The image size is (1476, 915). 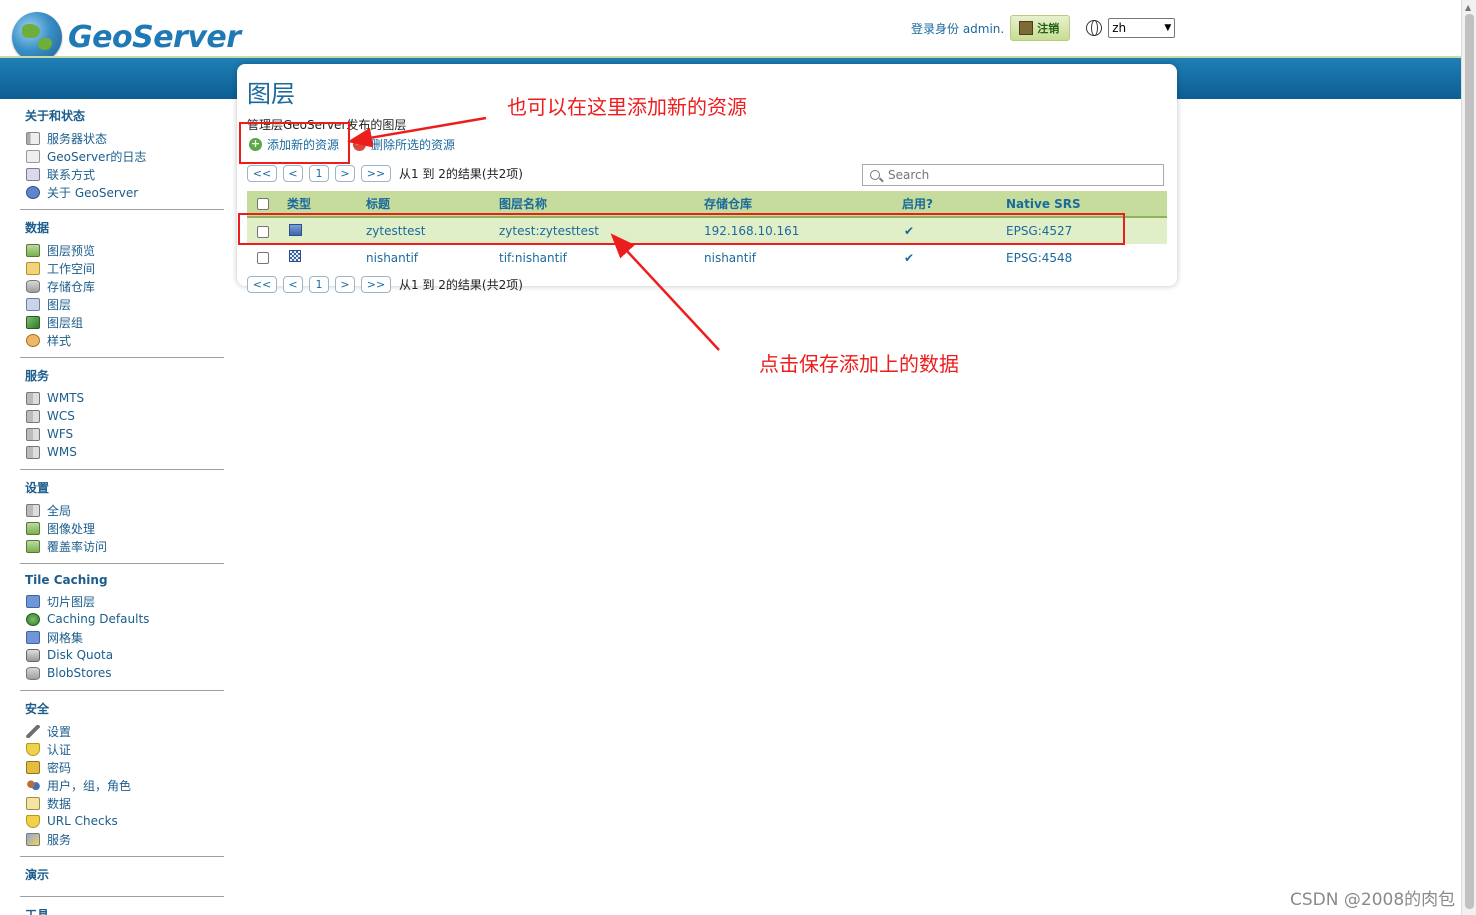 I want to click on search-field, so click(x=1013, y=175).